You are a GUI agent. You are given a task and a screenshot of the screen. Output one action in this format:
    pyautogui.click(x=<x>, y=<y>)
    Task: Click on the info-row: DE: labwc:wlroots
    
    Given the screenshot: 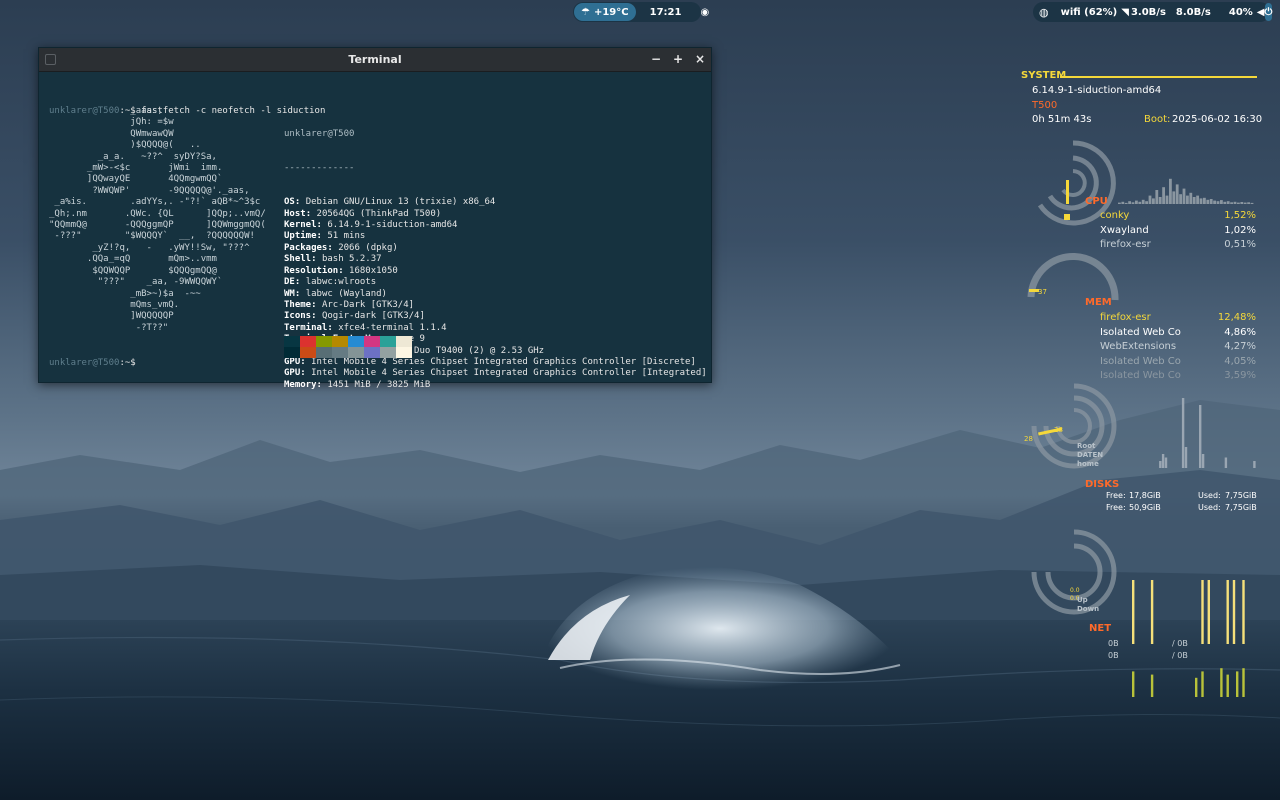 What is the action you would take?
    pyautogui.click(x=495, y=282)
    